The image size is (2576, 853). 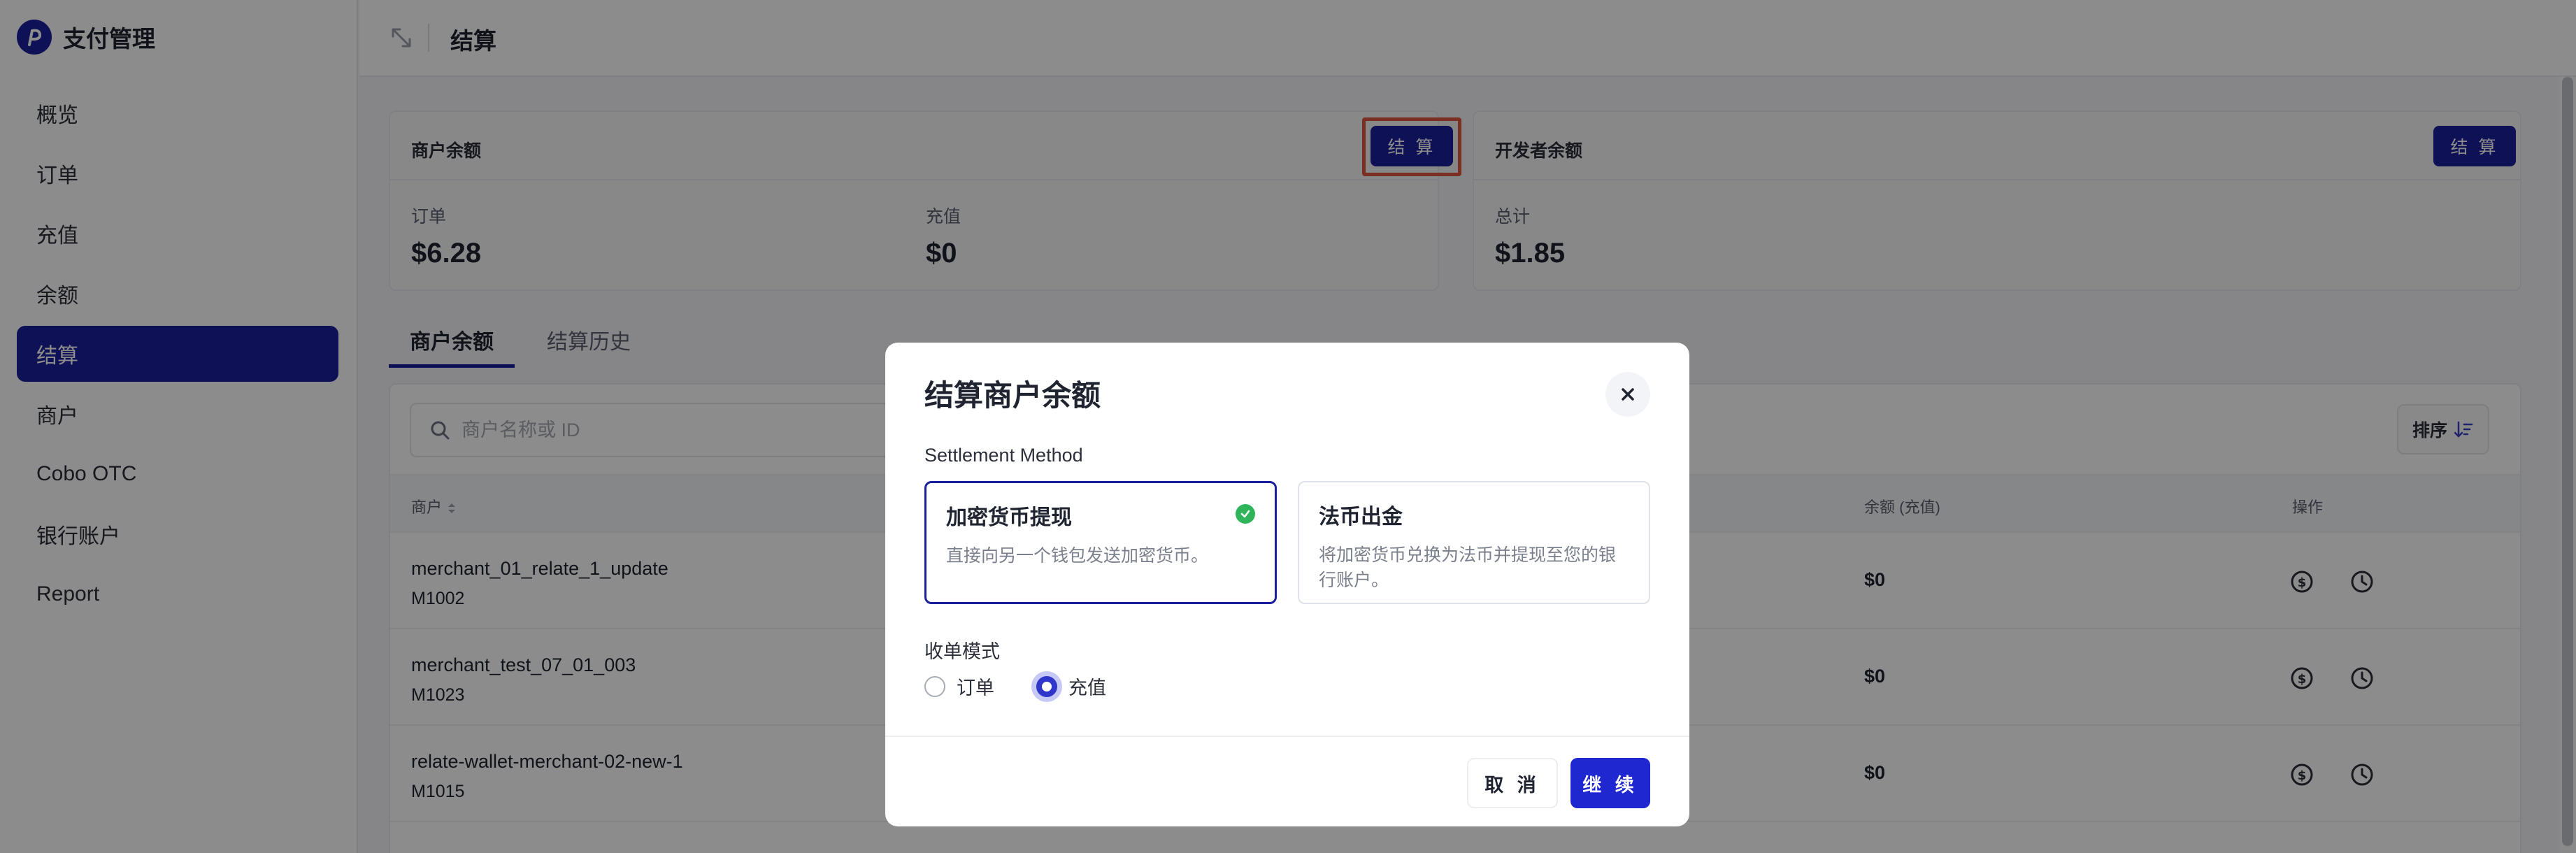 I want to click on dialog-footer: 取 消 继 续, so click(x=1287, y=781).